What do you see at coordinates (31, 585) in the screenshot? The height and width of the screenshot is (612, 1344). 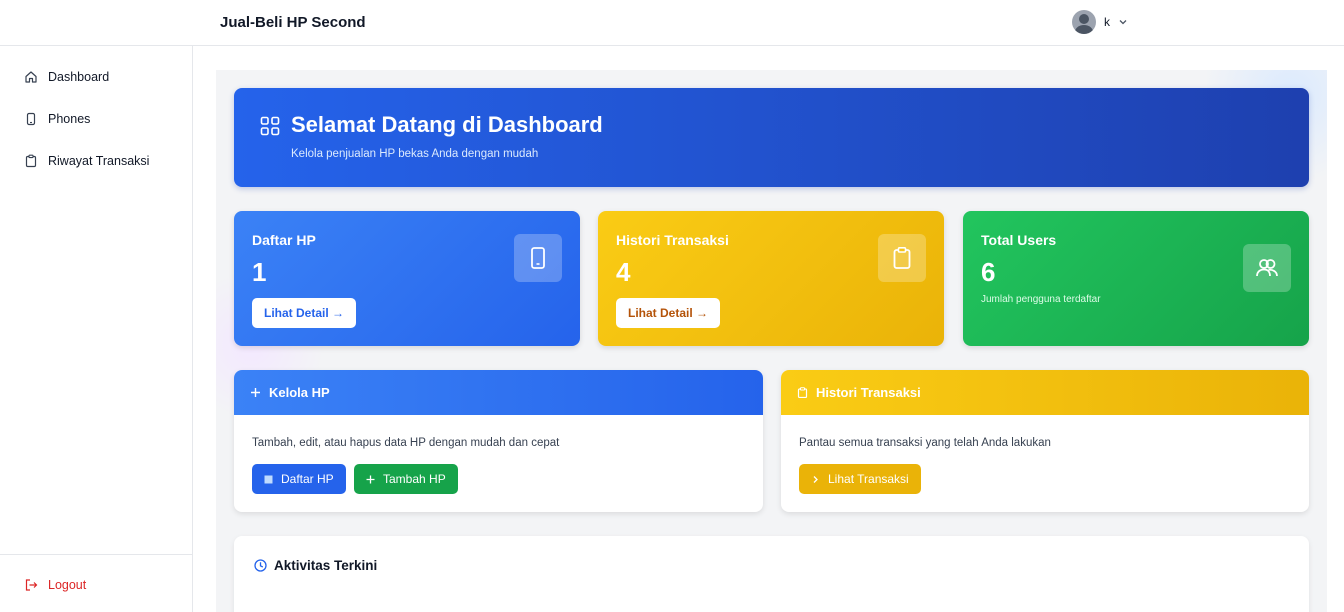 I see `logout-icon` at bounding box center [31, 585].